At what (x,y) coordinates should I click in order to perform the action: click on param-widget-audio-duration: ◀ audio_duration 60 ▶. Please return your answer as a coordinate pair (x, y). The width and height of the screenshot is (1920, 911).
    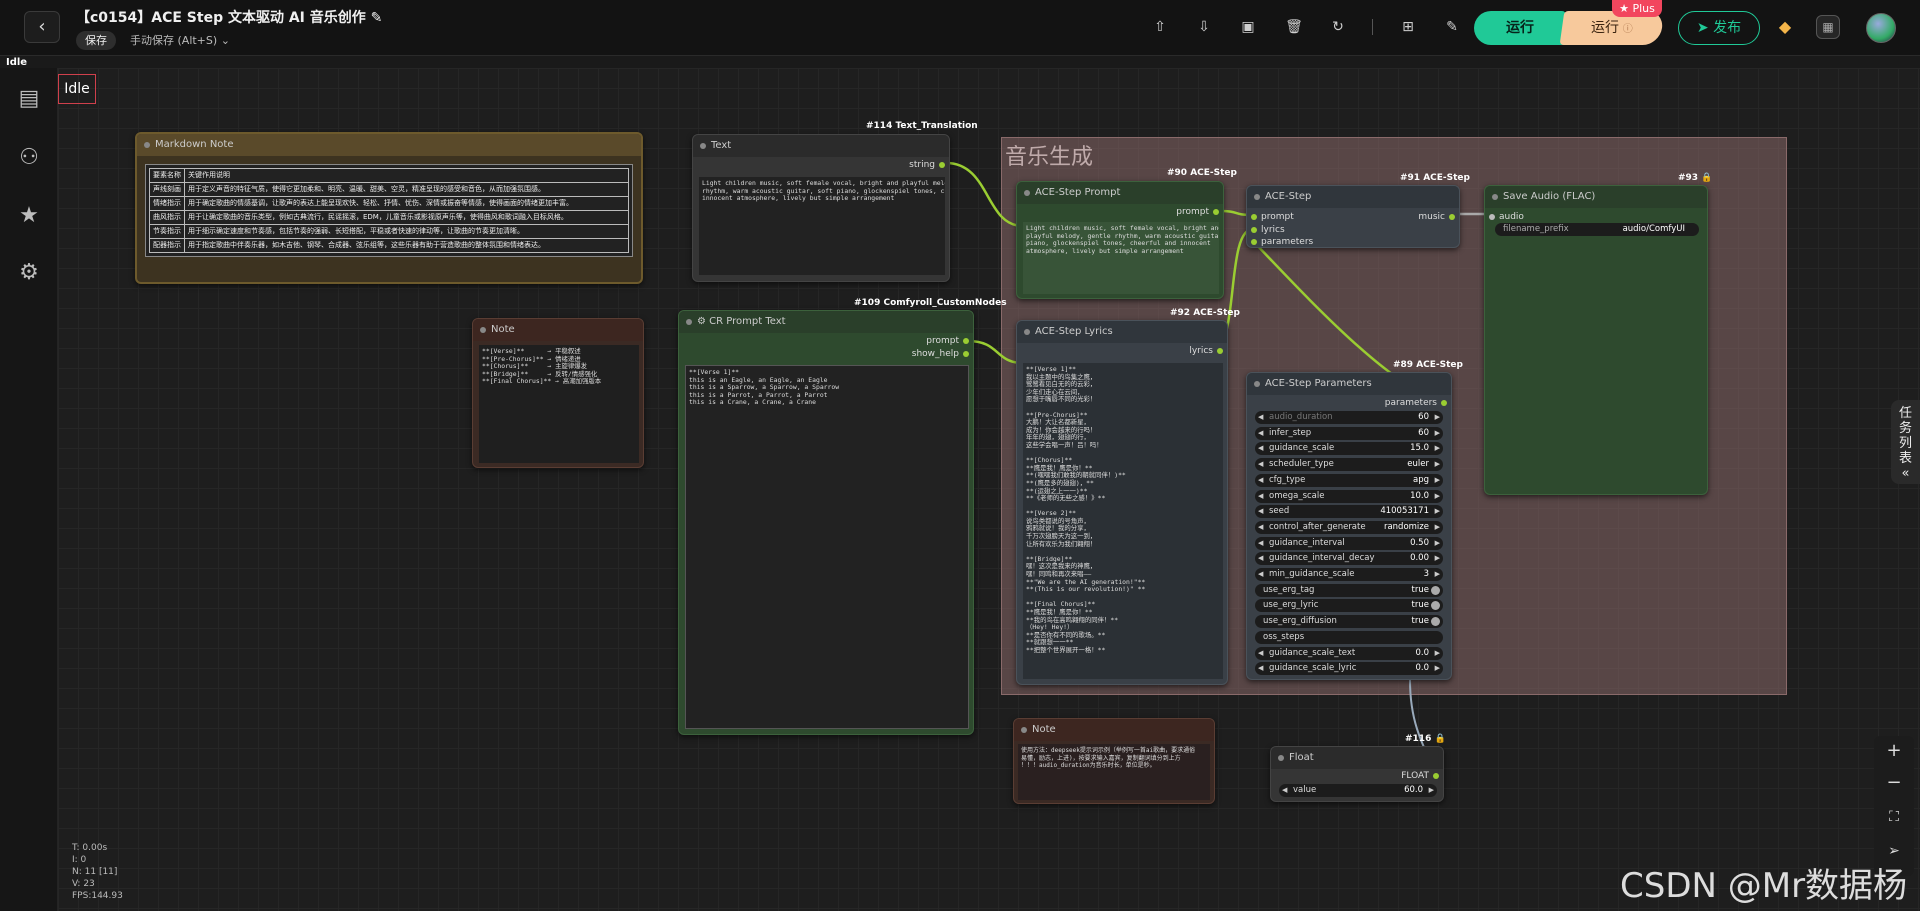
    Looking at the image, I should click on (1349, 417).